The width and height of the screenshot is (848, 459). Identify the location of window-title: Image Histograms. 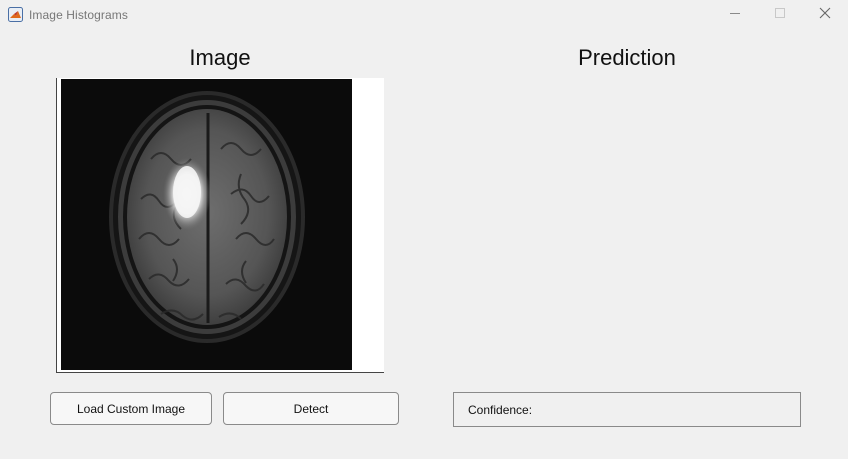
(78, 15).